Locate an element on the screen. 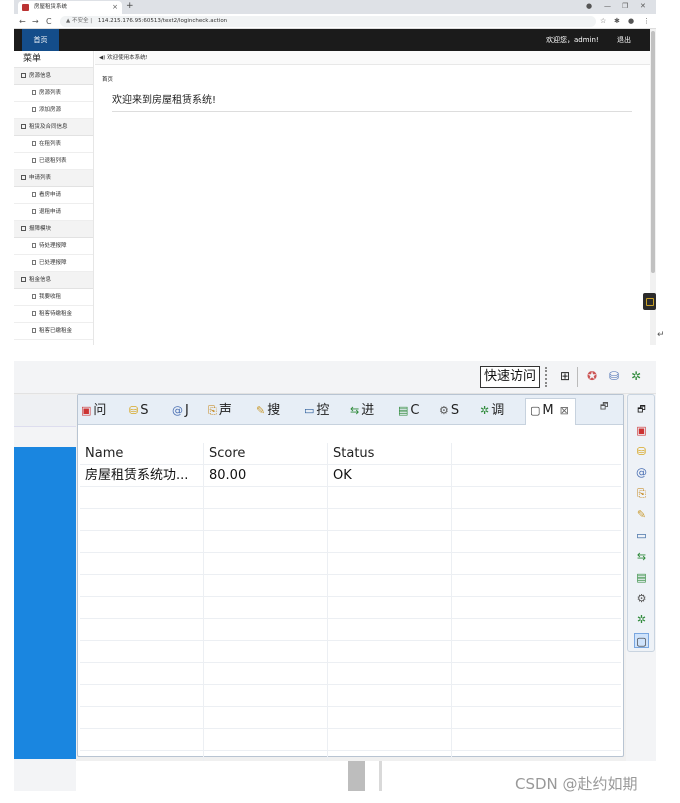 This screenshot has width=680, height=803. menu-item-rent-paid: 租客已缴租金 is located at coordinates (53, 331).